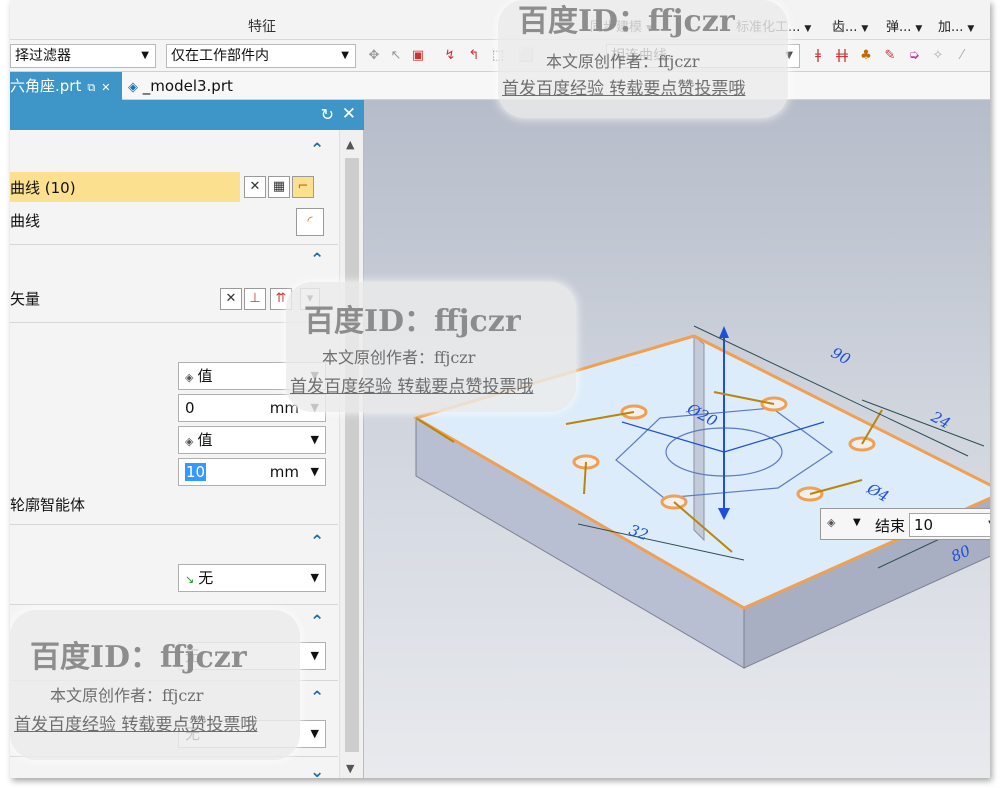  Describe the element at coordinates (25, 221) in the screenshot. I see `spline-label: 曲线` at that location.